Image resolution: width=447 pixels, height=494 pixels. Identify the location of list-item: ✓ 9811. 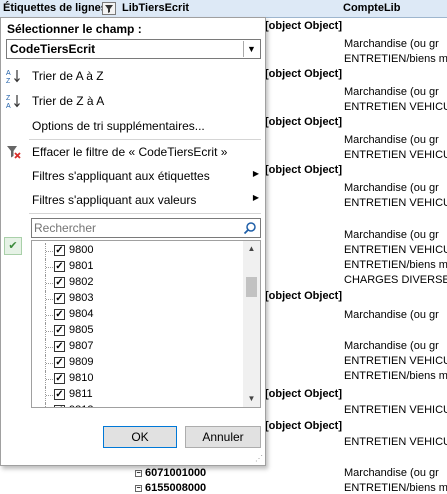
(138, 395).